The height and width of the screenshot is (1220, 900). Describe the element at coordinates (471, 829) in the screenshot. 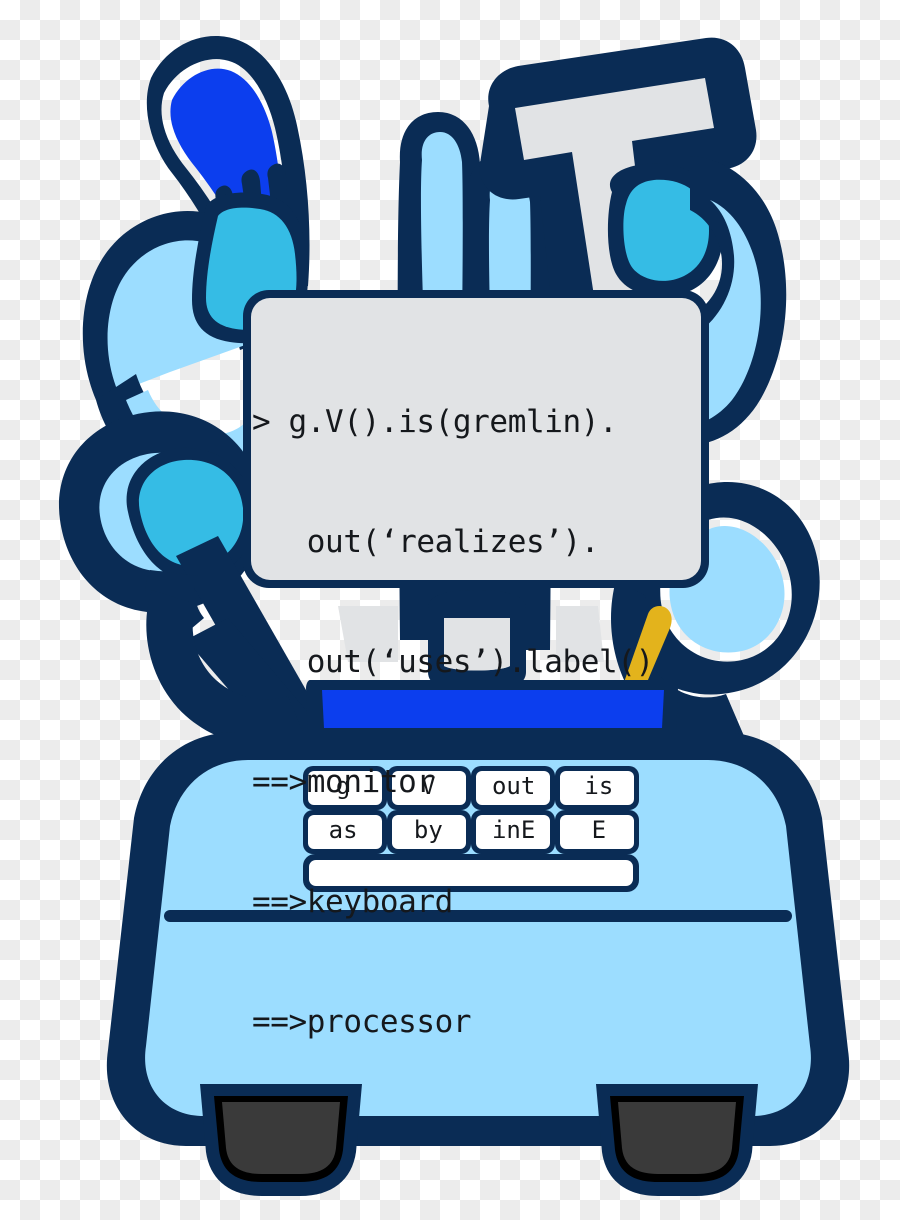

I see `keyboard-shape` at that location.